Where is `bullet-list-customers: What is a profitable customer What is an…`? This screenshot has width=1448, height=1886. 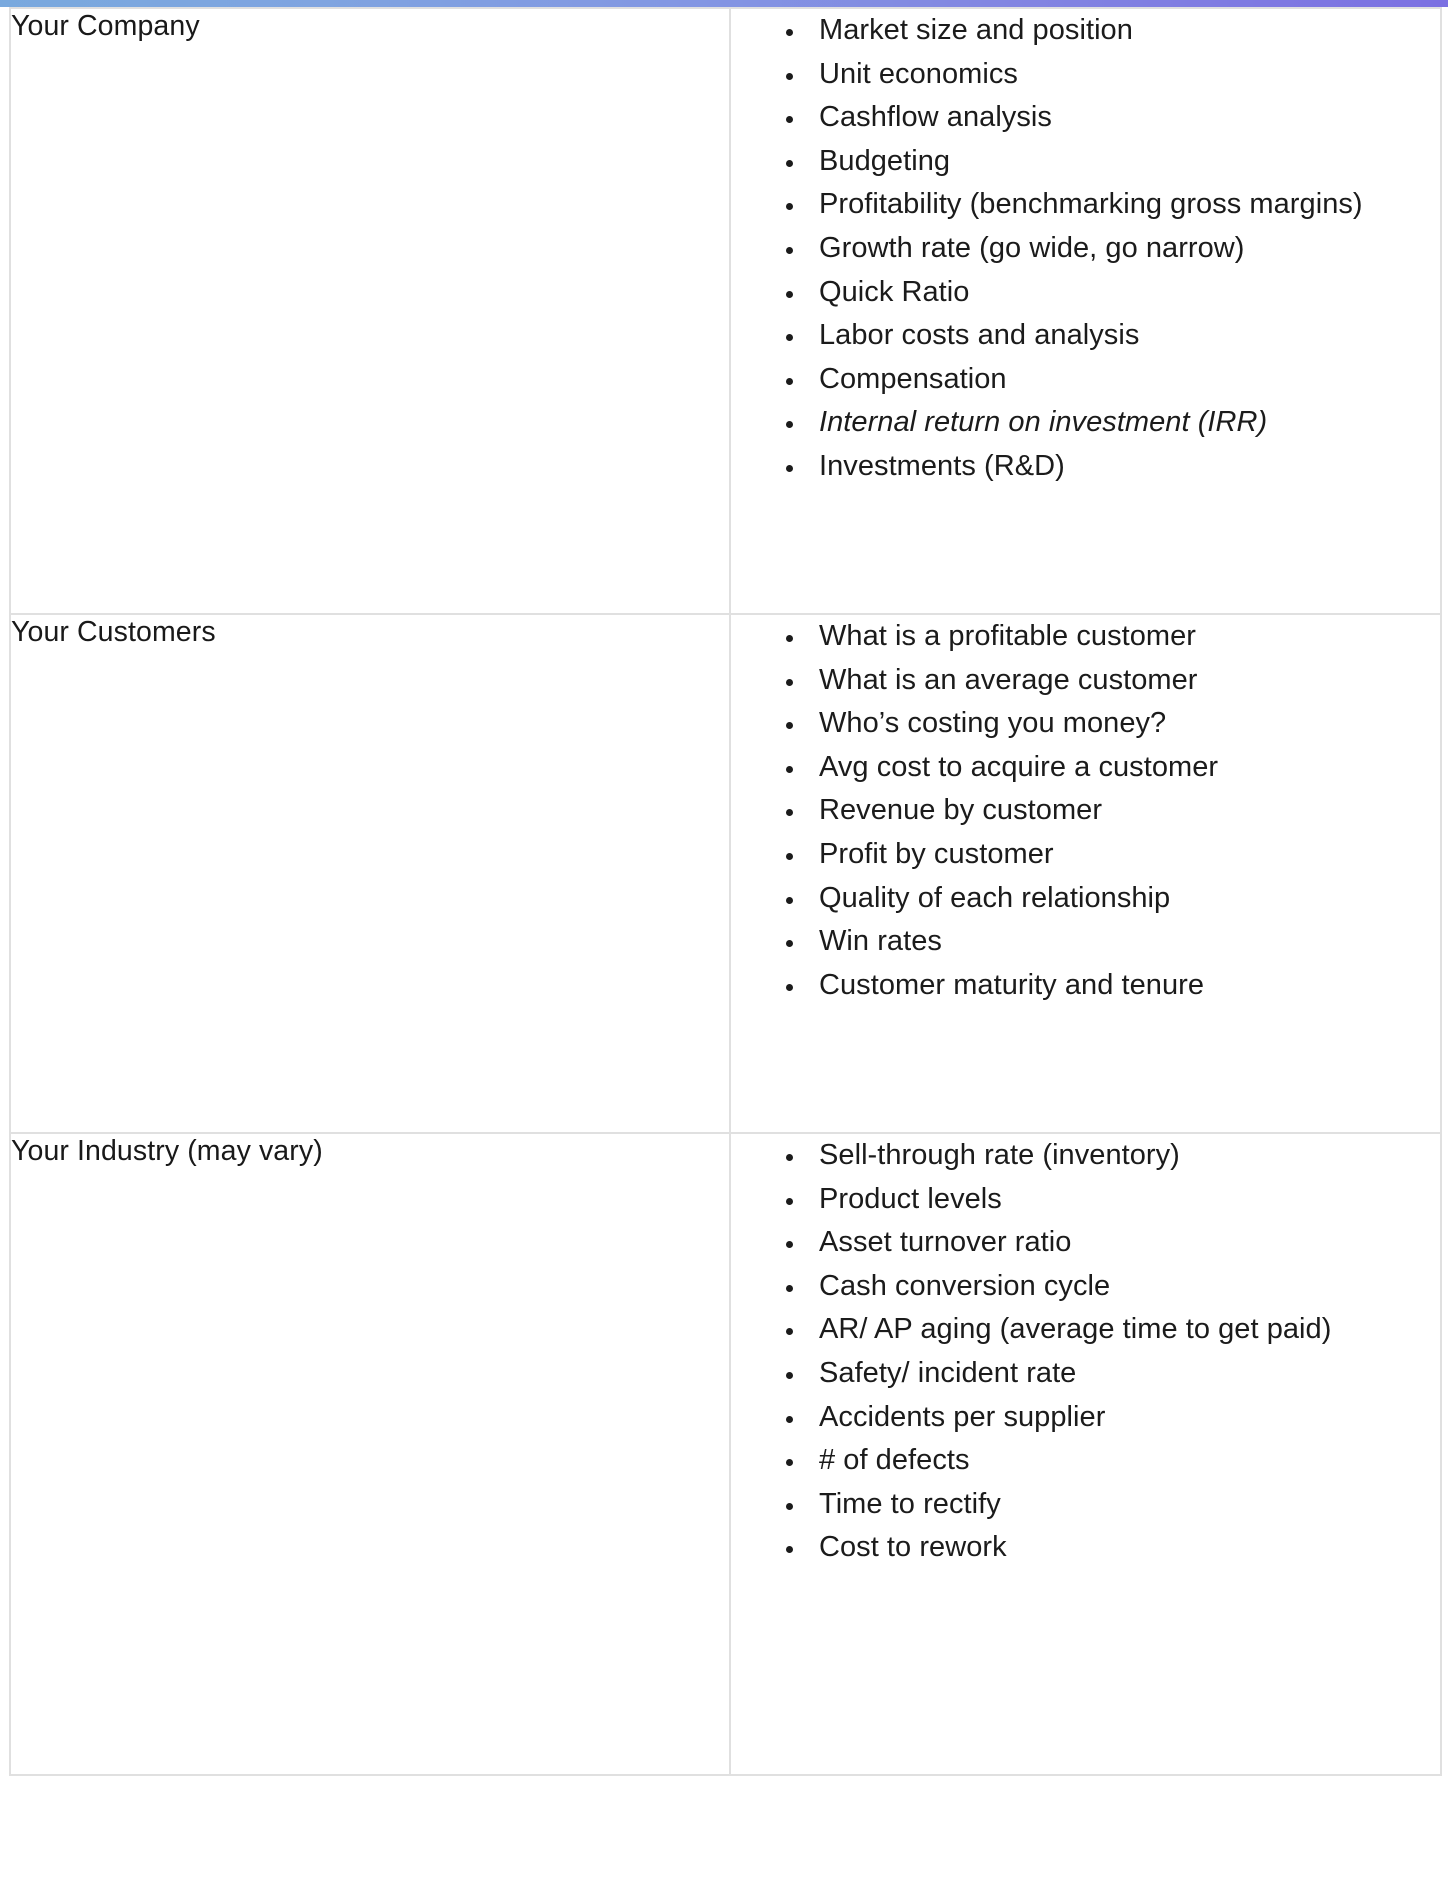
bullet-list-customers: What is a profitable customer What is an… is located at coordinates (1085, 811).